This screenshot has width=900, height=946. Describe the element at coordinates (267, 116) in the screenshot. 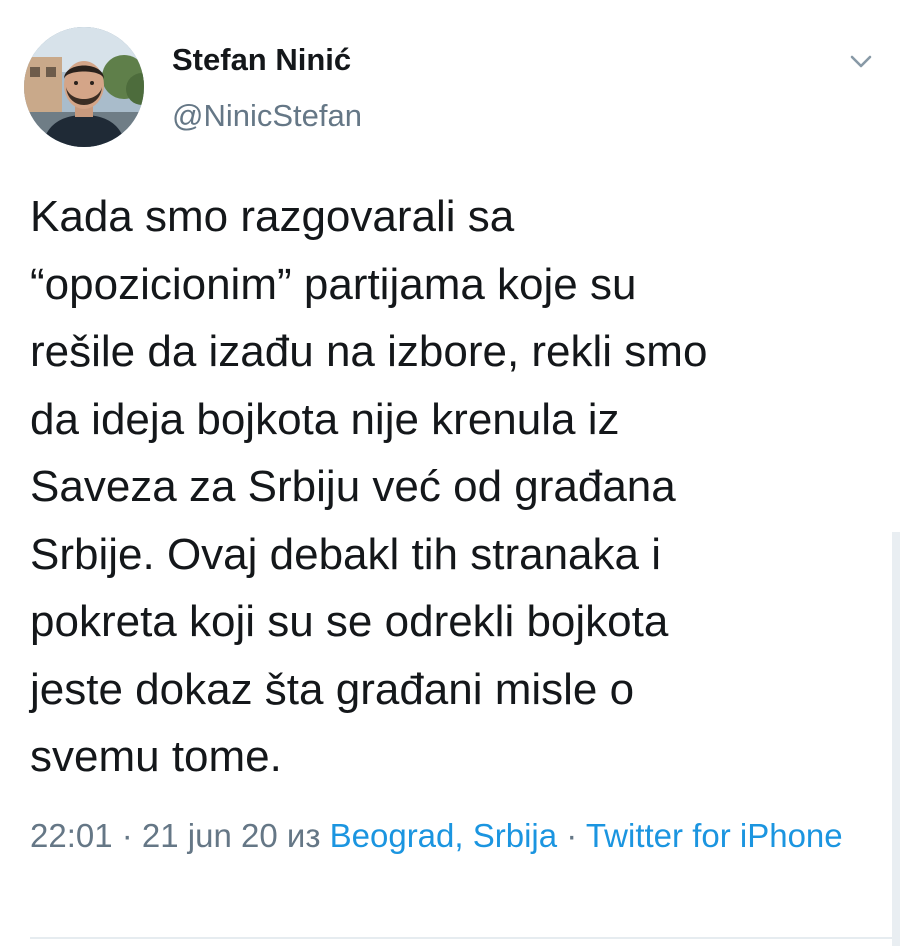

I see `author-handle: @NinicStefan` at that location.